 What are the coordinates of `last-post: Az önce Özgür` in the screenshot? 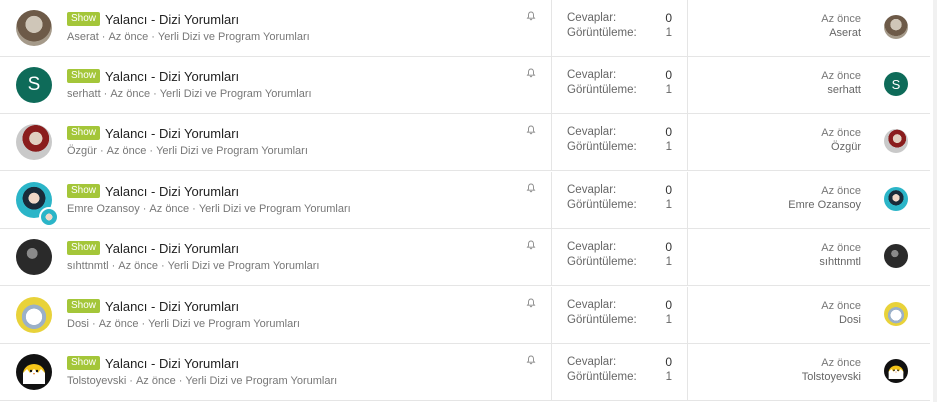 It's located at (780, 140).